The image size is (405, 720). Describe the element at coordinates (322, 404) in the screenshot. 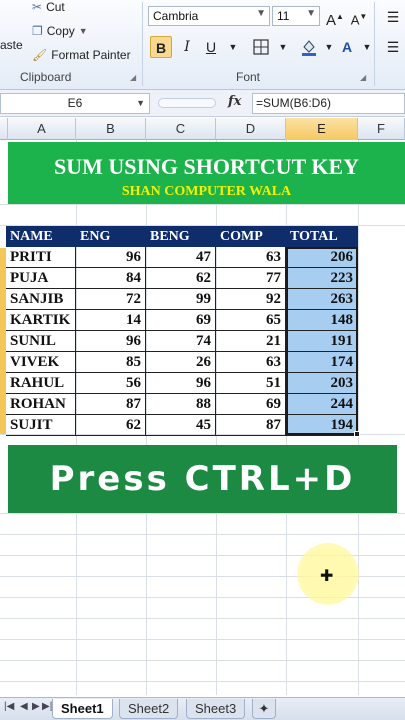

I see `cell-total: 244` at that location.